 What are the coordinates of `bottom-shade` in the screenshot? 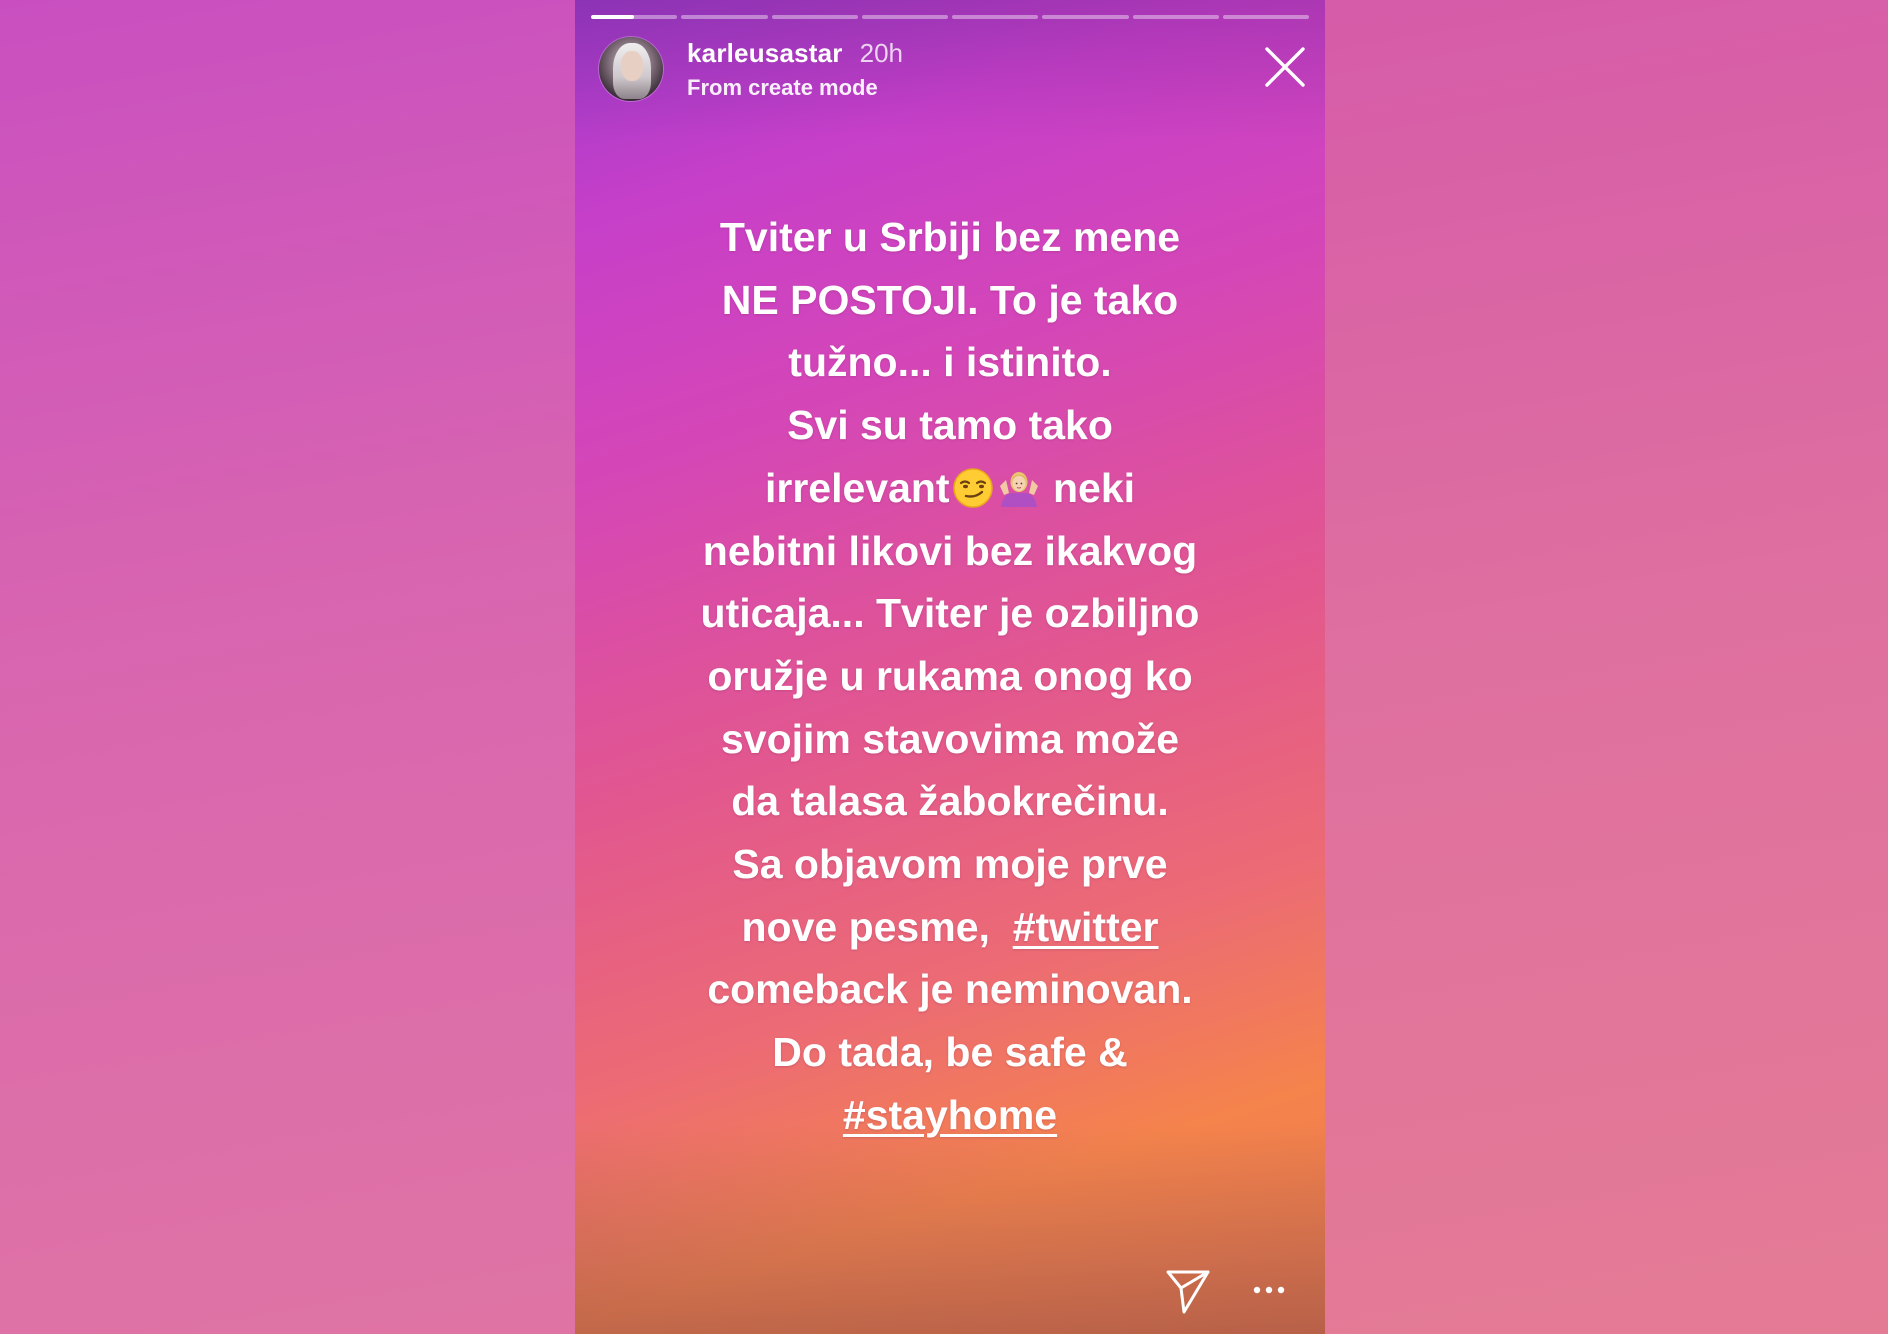 It's located at (950, 1229).